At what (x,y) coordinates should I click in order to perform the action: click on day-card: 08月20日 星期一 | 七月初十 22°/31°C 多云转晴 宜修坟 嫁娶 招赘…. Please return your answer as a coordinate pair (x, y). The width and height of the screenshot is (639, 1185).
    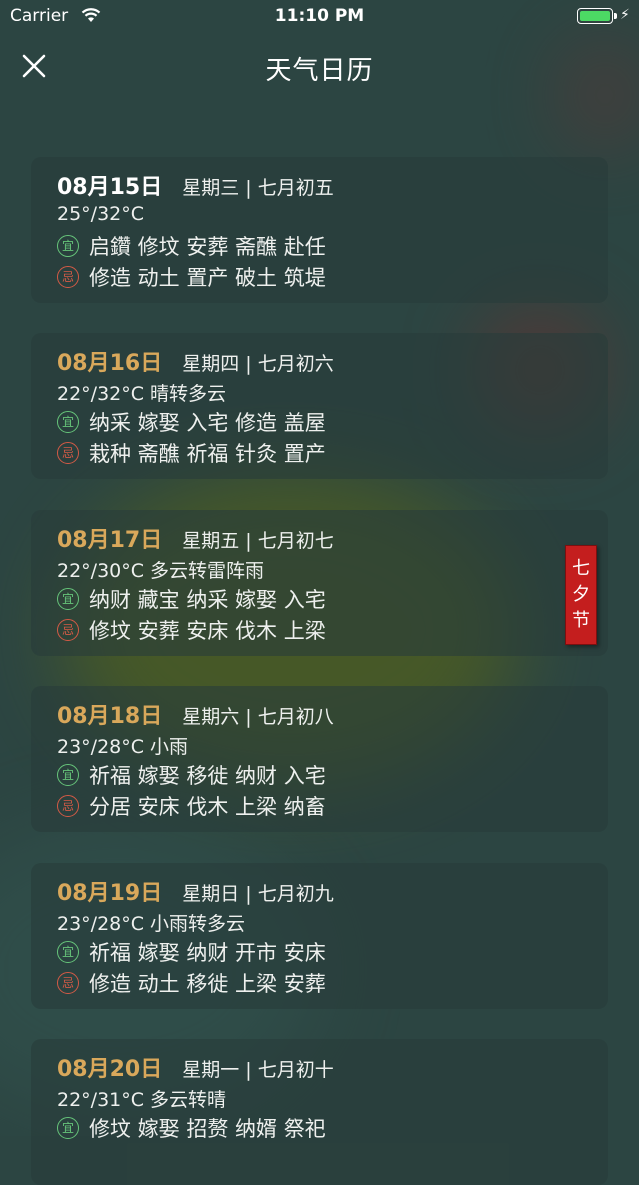
    Looking at the image, I should click on (319, 1112).